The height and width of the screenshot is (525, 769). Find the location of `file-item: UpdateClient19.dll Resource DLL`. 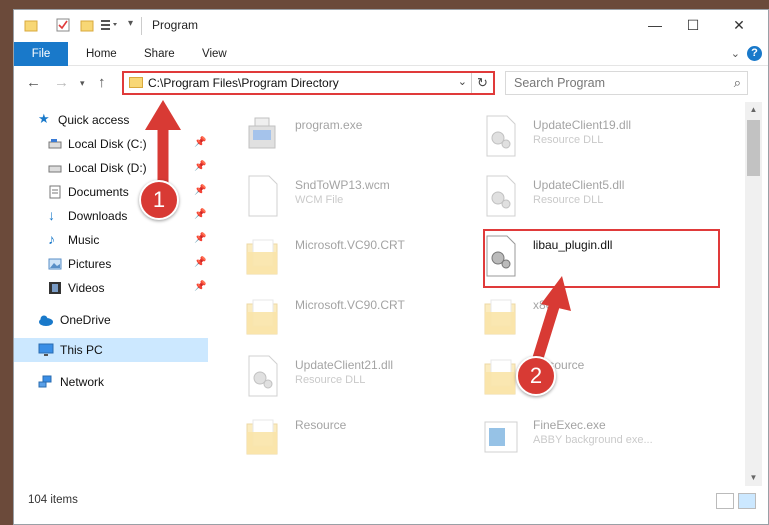

file-item: UpdateClient19.dll Resource DLL is located at coordinates (590, 138).